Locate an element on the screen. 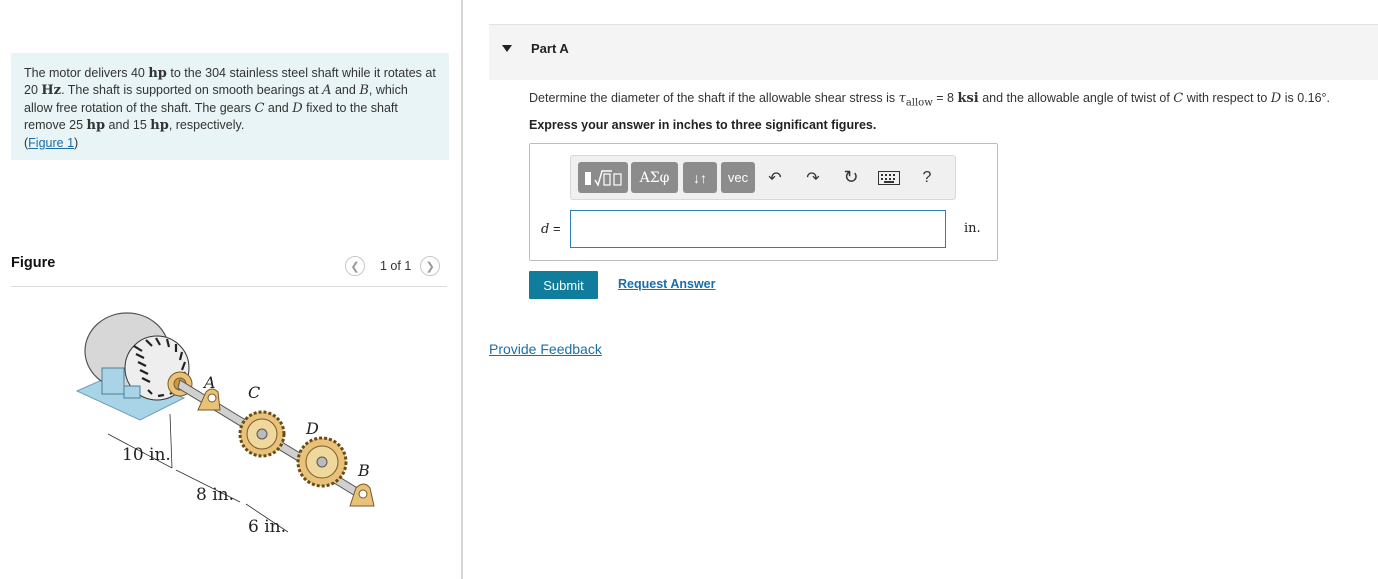 The height and width of the screenshot is (579, 1378). provide-feedback-link: Provide Feedback is located at coordinates (545, 349).